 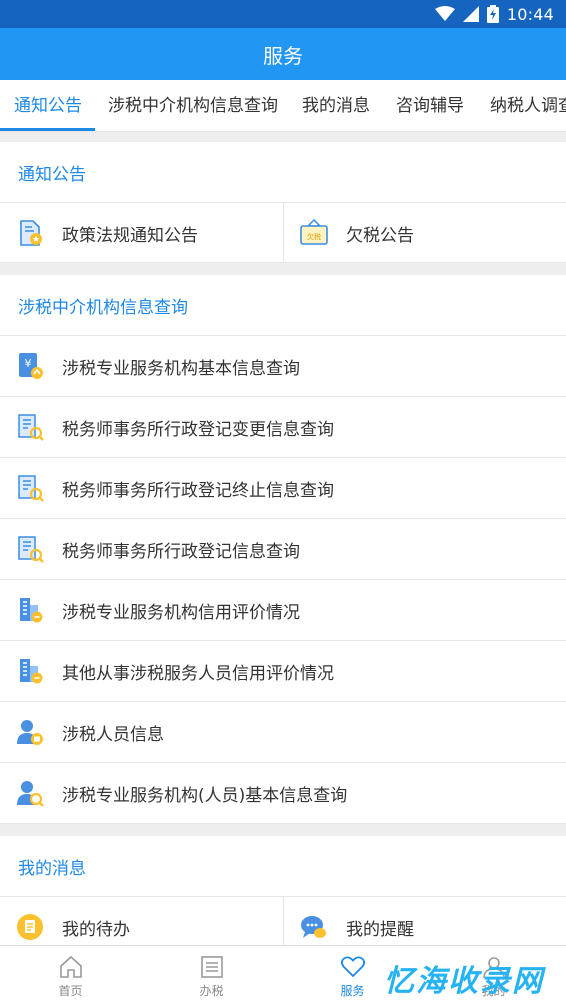 I want to click on tab-bar: 通知公告 涉税中介机构信息查询 我的消息 咨询辅导 纳税人调查, so click(x=283, y=106).